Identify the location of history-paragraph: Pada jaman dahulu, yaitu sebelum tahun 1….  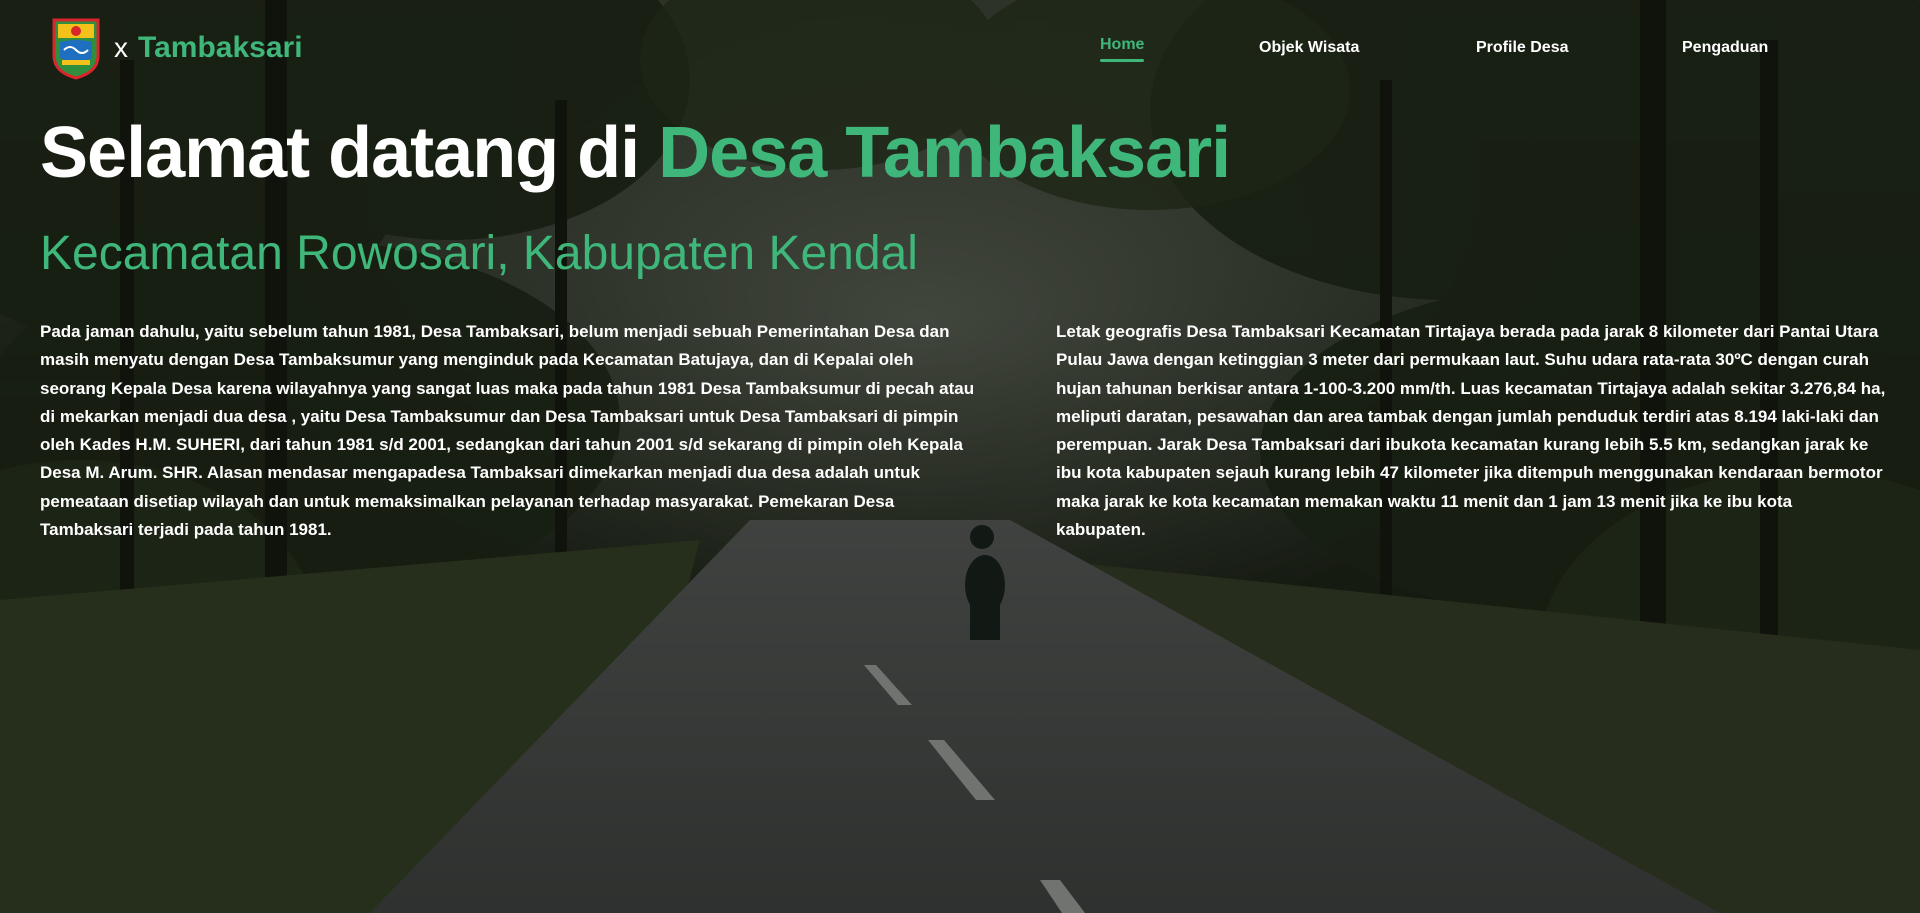
(507, 431).